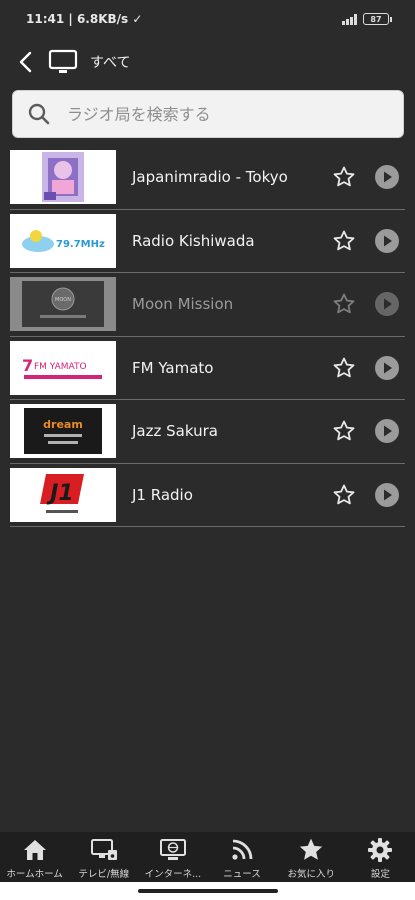  Describe the element at coordinates (380, 850) in the screenshot. I see `gear-icon` at that location.